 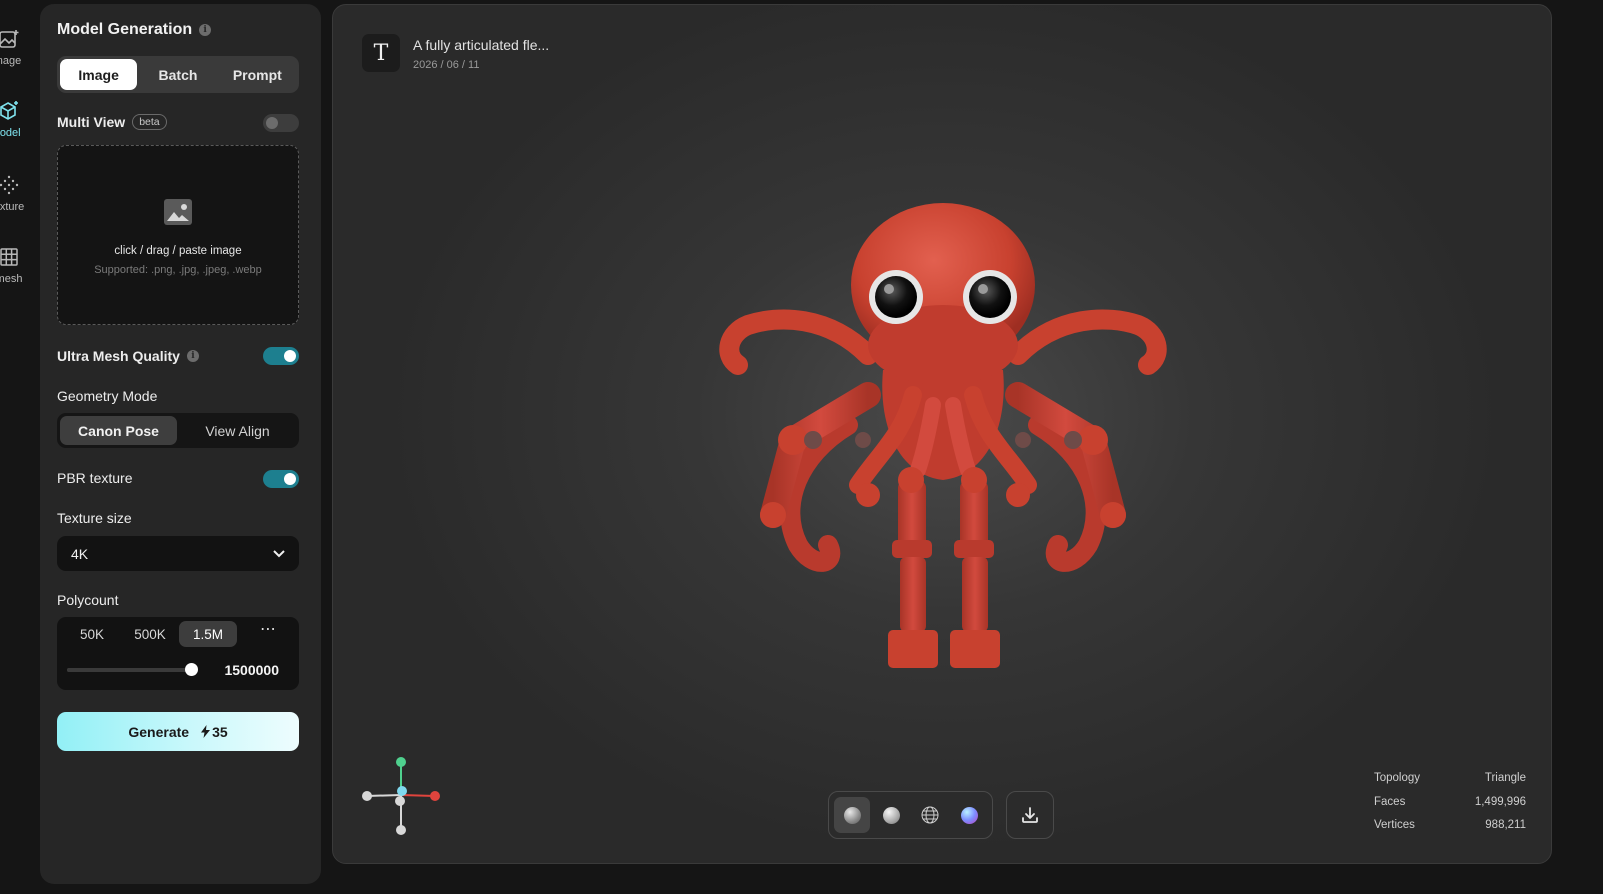 I want to click on ultra-mesh-row: Ultra Mesh Quality i, so click(x=128, y=356).